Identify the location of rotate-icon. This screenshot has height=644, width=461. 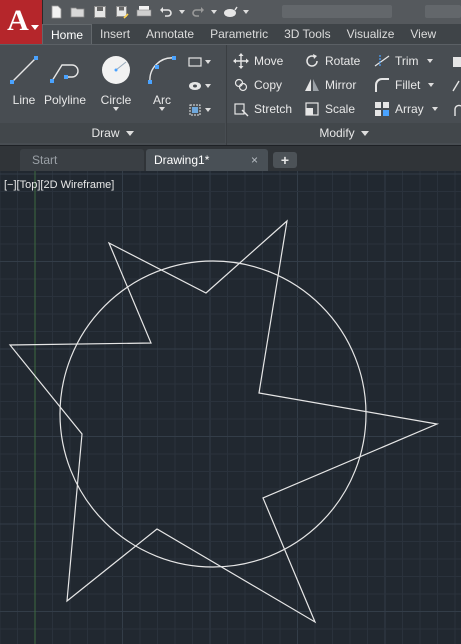
(312, 60).